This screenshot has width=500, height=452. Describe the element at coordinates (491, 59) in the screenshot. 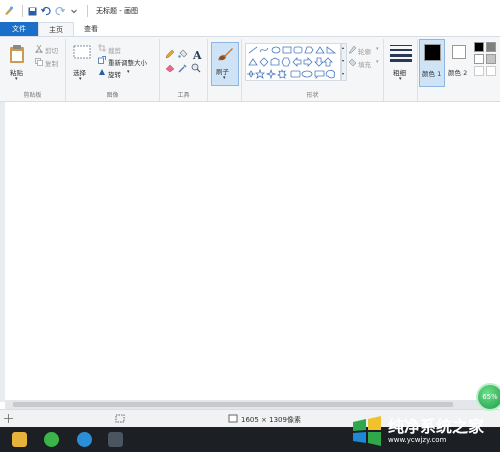

I see `palette-color-silver` at that location.